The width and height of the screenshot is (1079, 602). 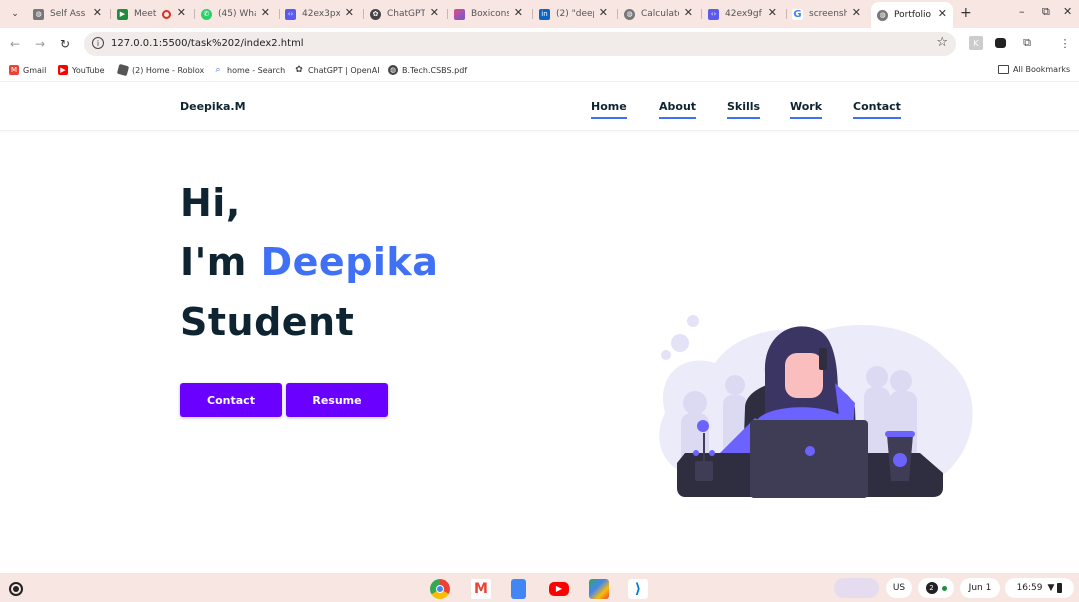 What do you see at coordinates (912, 15) in the screenshot?
I see `tab-portfolio-active: ◍ Portfolio ✕` at bounding box center [912, 15].